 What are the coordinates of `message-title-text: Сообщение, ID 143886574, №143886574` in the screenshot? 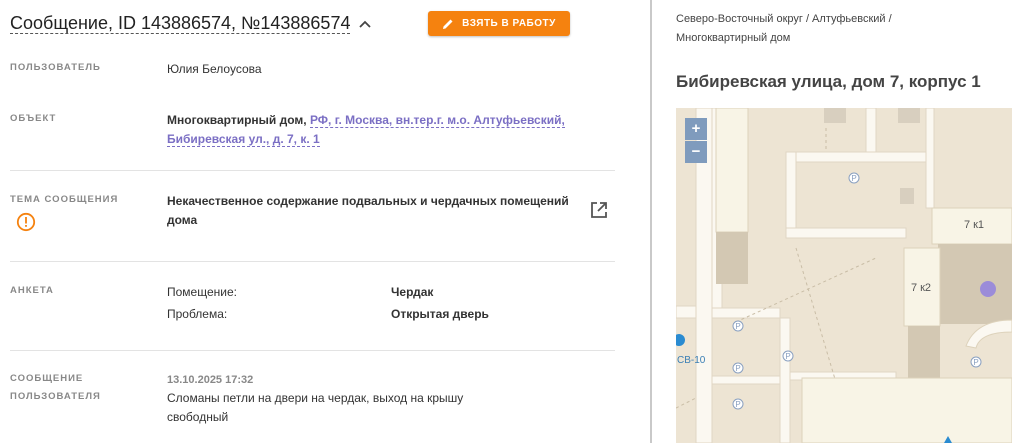 It's located at (180, 23).